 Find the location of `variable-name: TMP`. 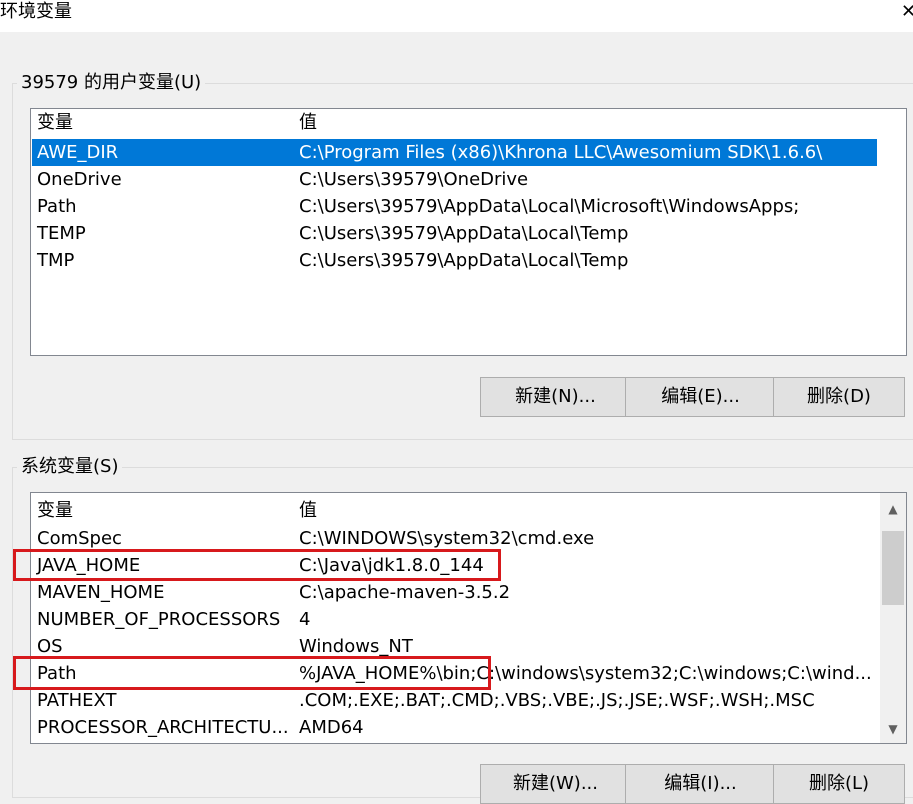

variable-name: TMP is located at coordinates (56, 260).